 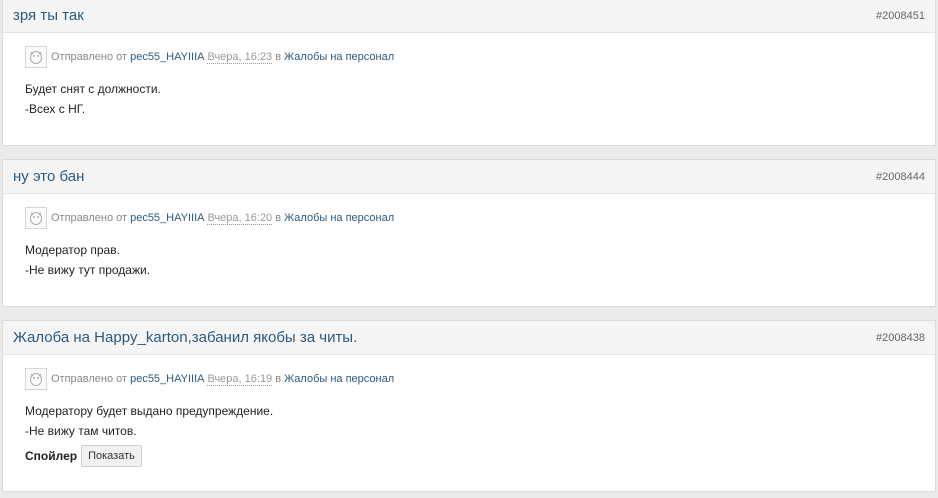 I want to click on post-text: Будет снят с должности. -Всех с НГ., so click(x=469, y=99).